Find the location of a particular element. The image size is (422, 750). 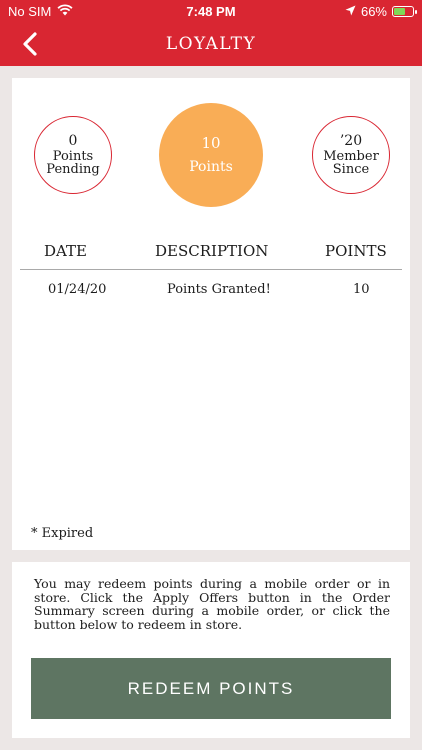

member-since-label-1: Member is located at coordinates (351, 156).